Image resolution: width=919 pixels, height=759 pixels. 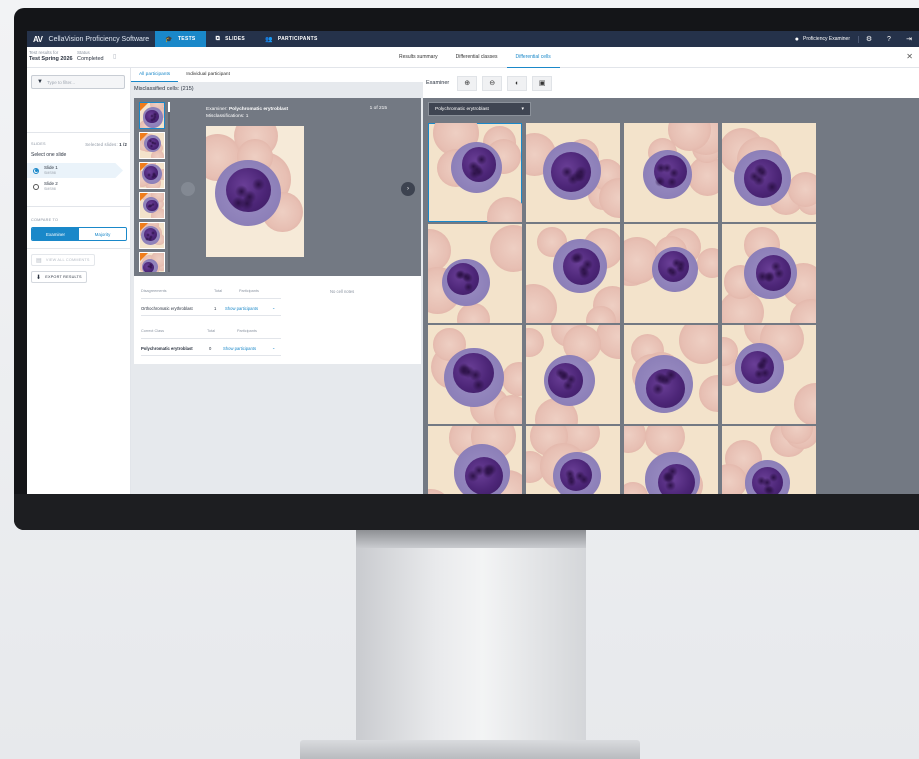 I want to click on nav-tab-tests: 🎓 TESTS, so click(x=180, y=39).